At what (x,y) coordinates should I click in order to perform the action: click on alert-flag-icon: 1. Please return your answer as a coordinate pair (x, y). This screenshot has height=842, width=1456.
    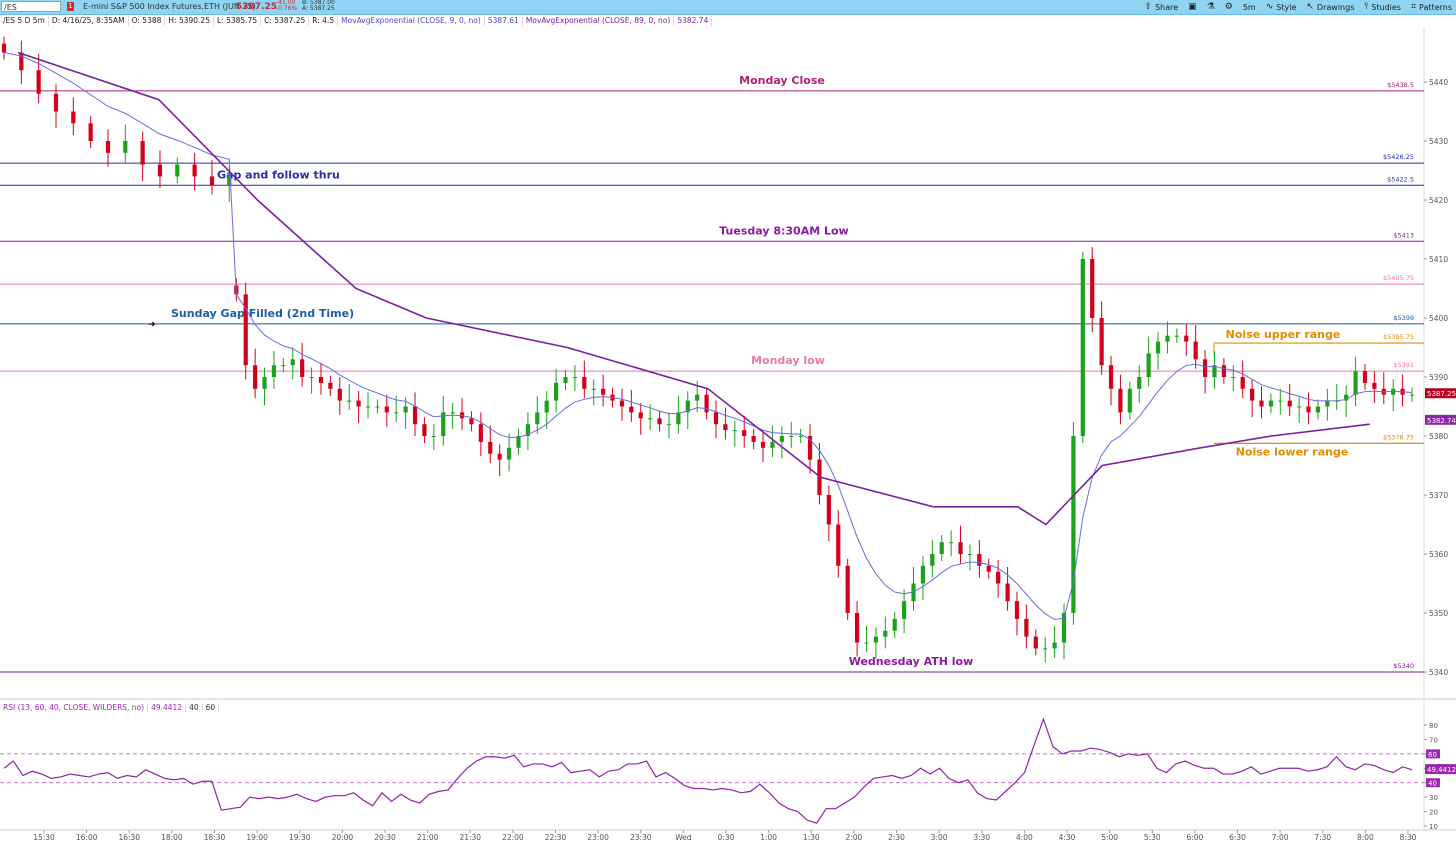
    Looking at the image, I should click on (70, 6).